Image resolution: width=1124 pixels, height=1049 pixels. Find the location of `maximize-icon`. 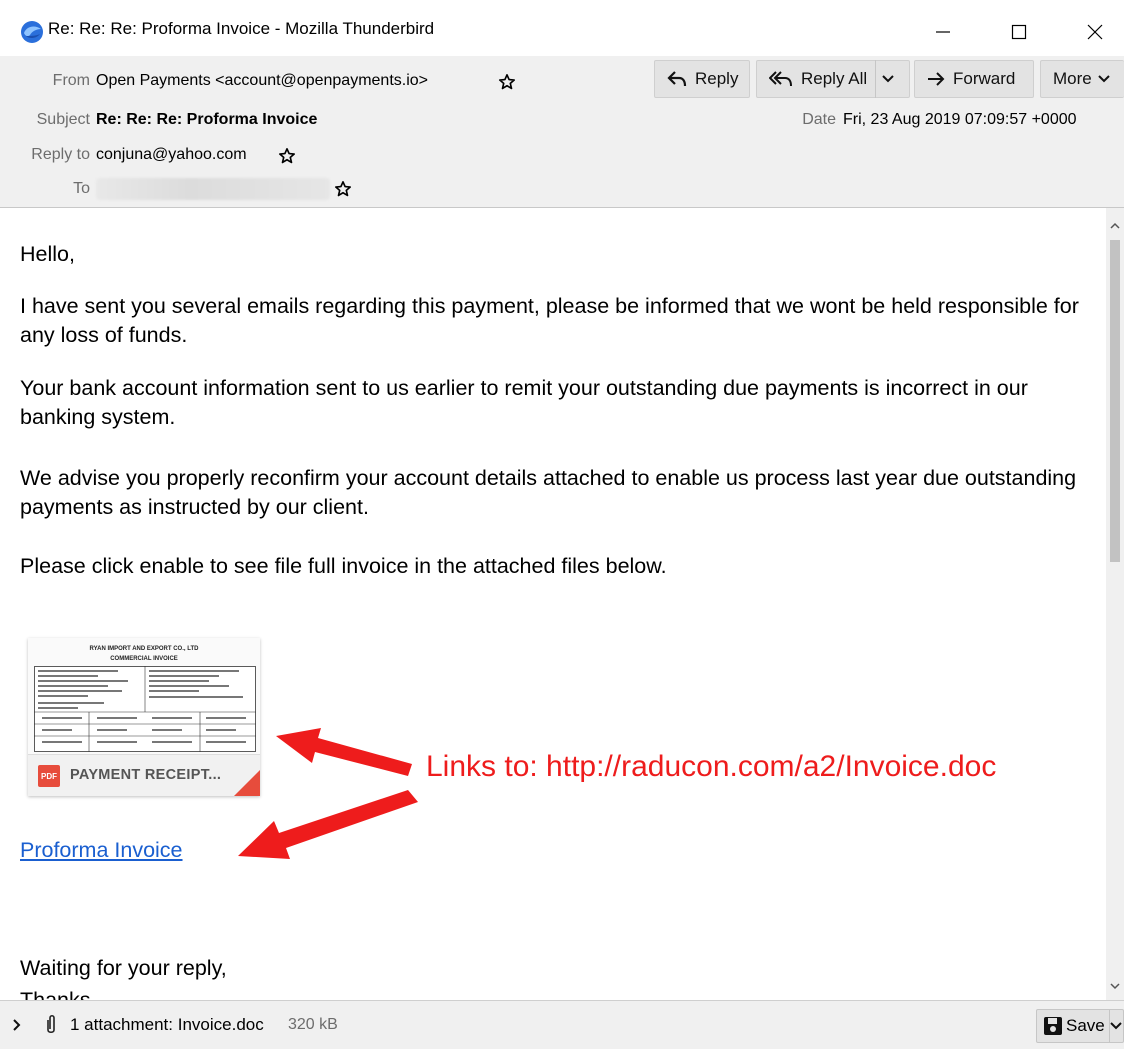

maximize-icon is located at coordinates (1019, 32).